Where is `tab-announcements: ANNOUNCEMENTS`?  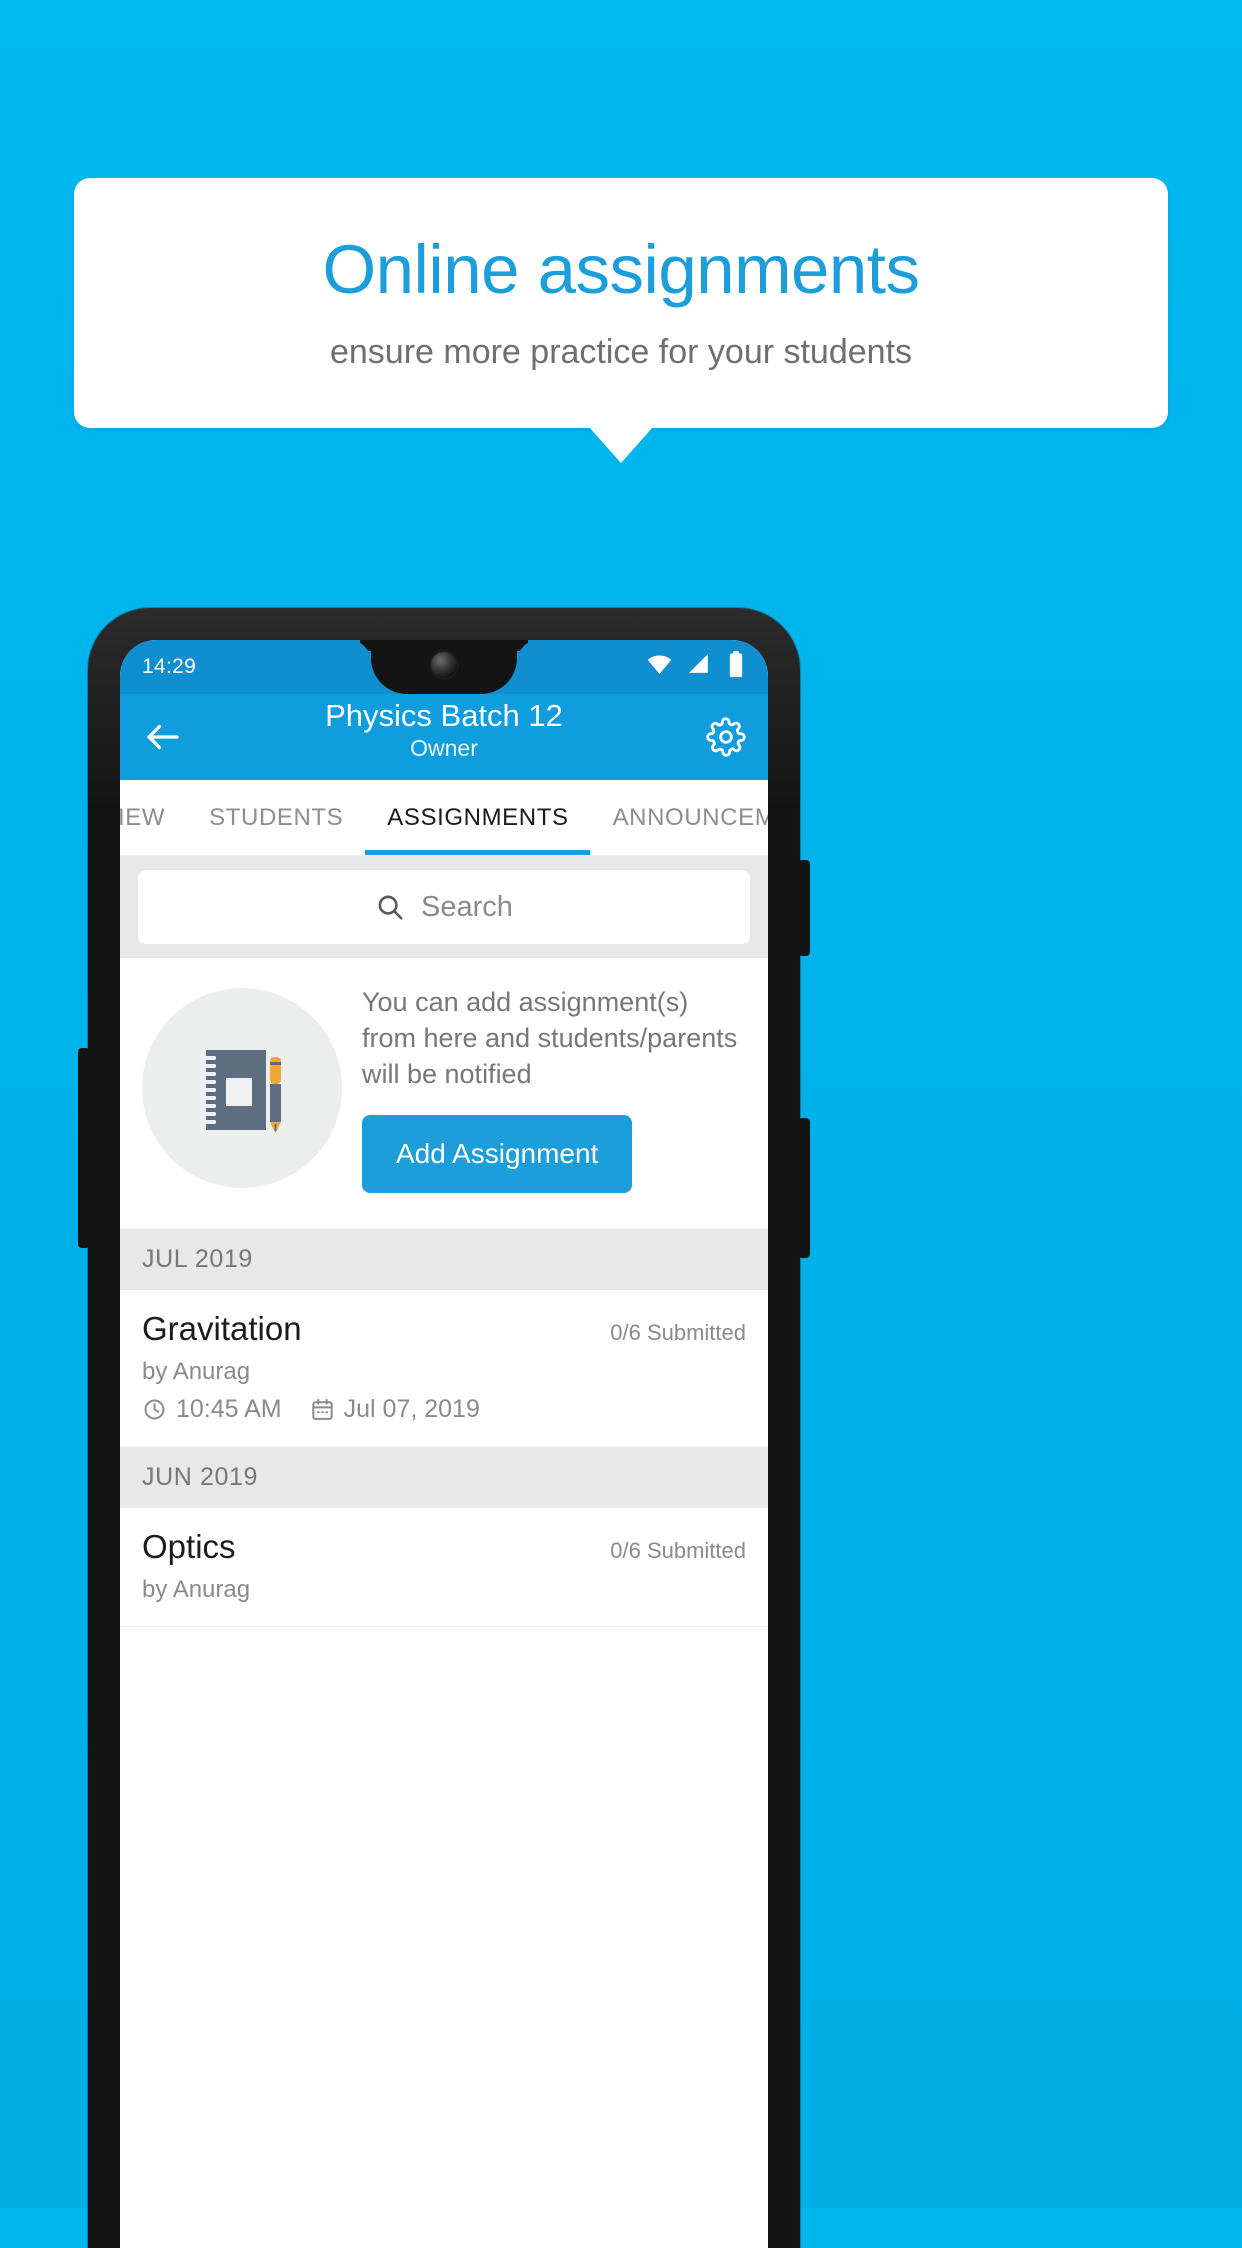 tab-announcements: ANNOUNCEMENTS is located at coordinates (679, 817).